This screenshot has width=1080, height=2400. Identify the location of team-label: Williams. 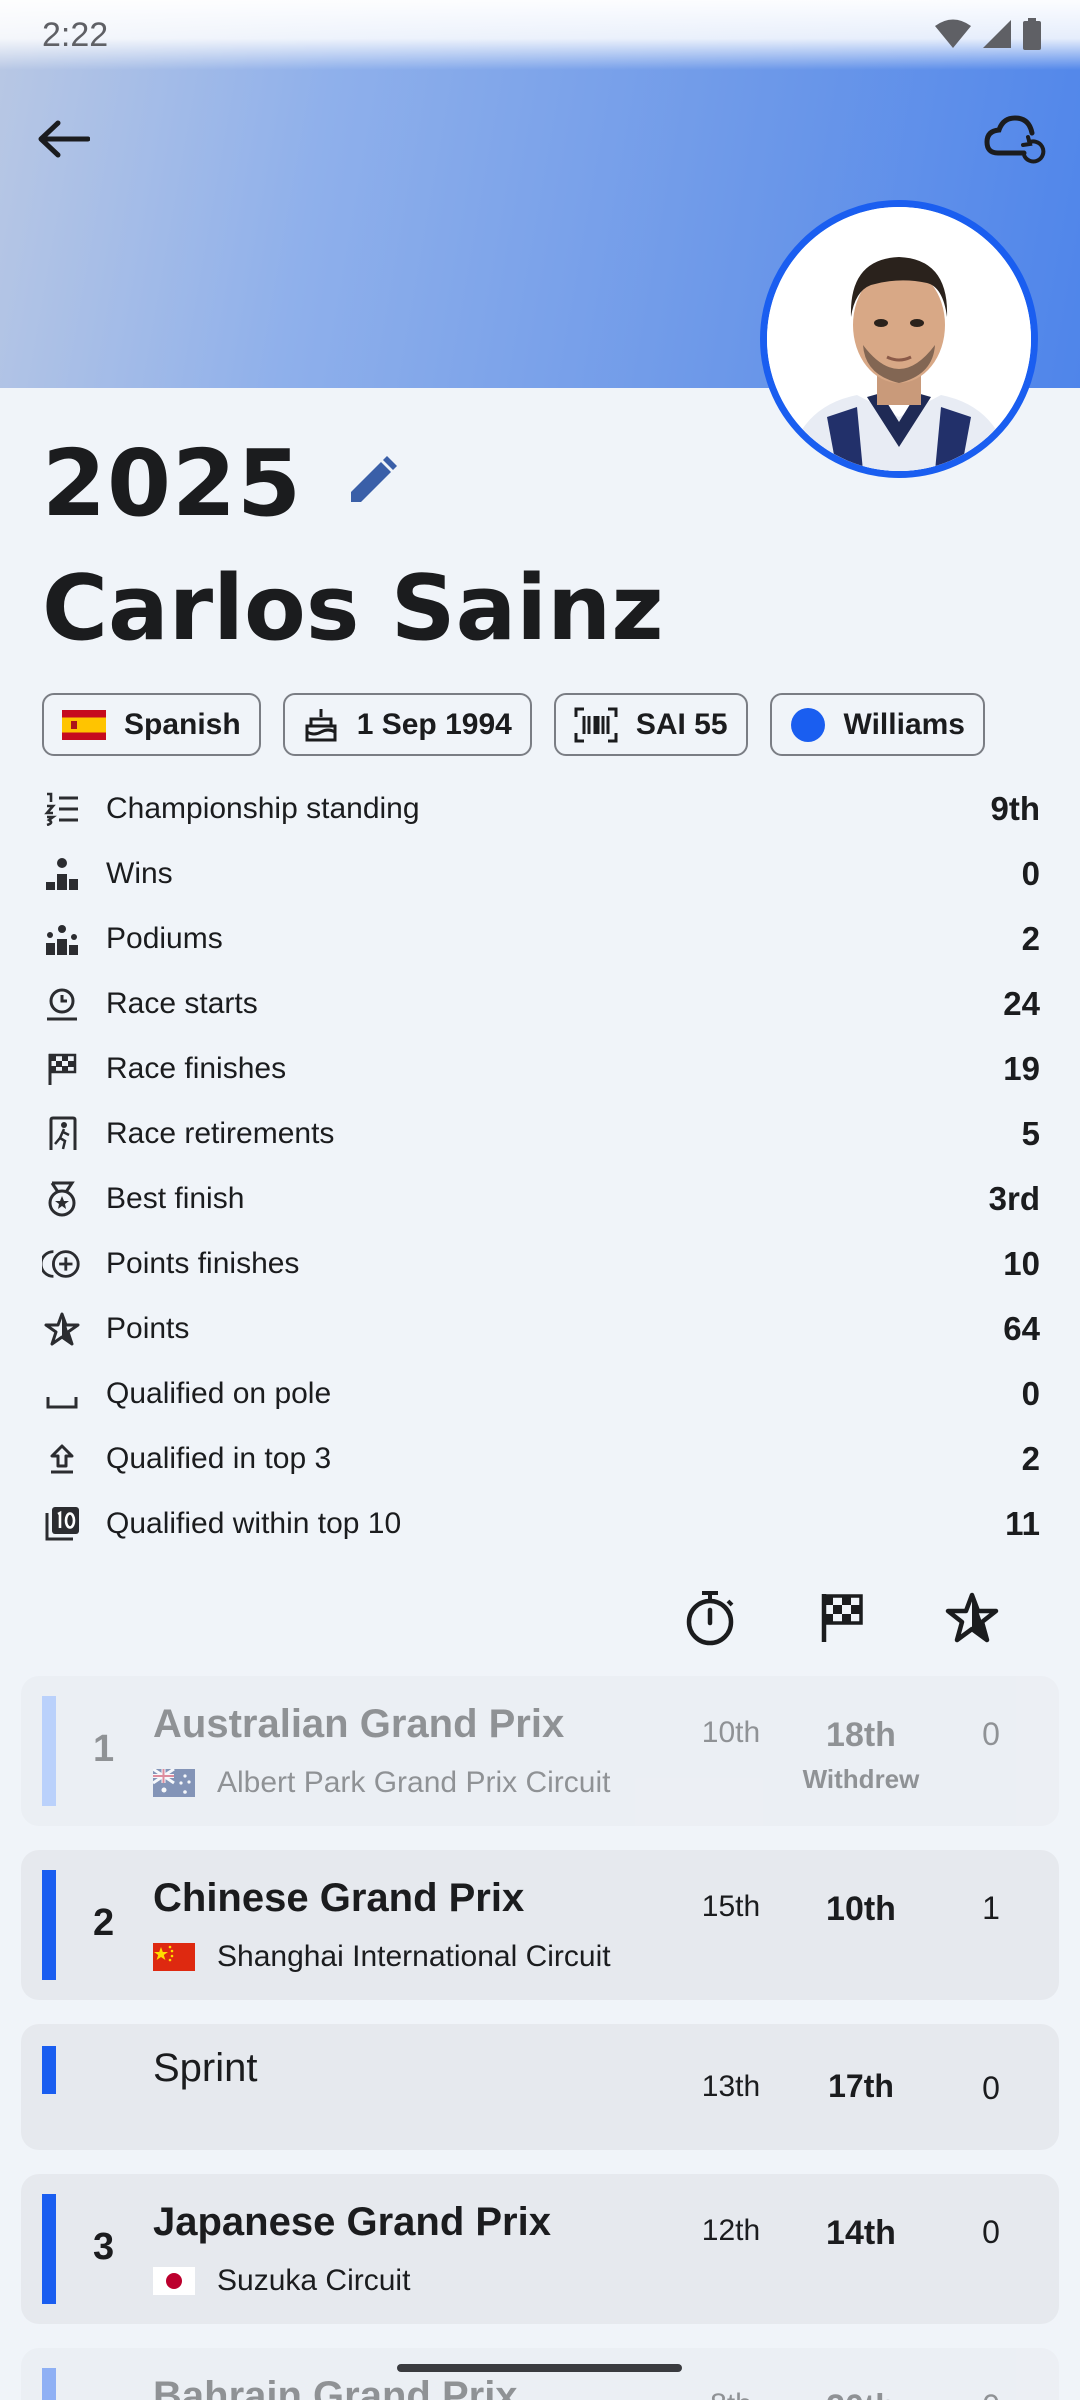
(904, 724).